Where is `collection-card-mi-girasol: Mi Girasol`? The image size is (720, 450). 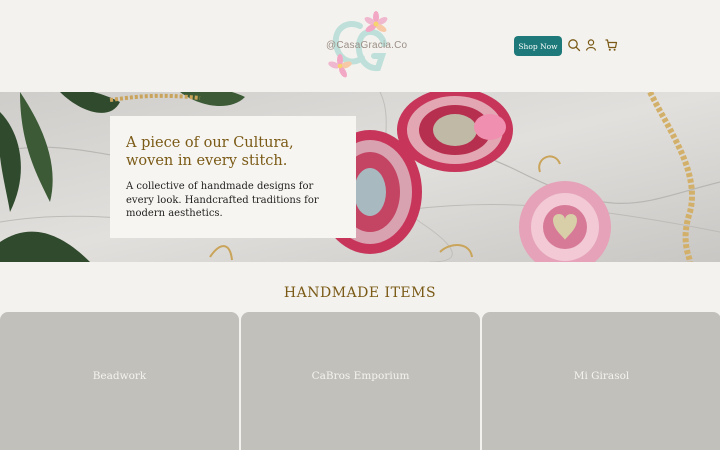 collection-card-mi-girasol: Mi Girasol is located at coordinates (601, 381).